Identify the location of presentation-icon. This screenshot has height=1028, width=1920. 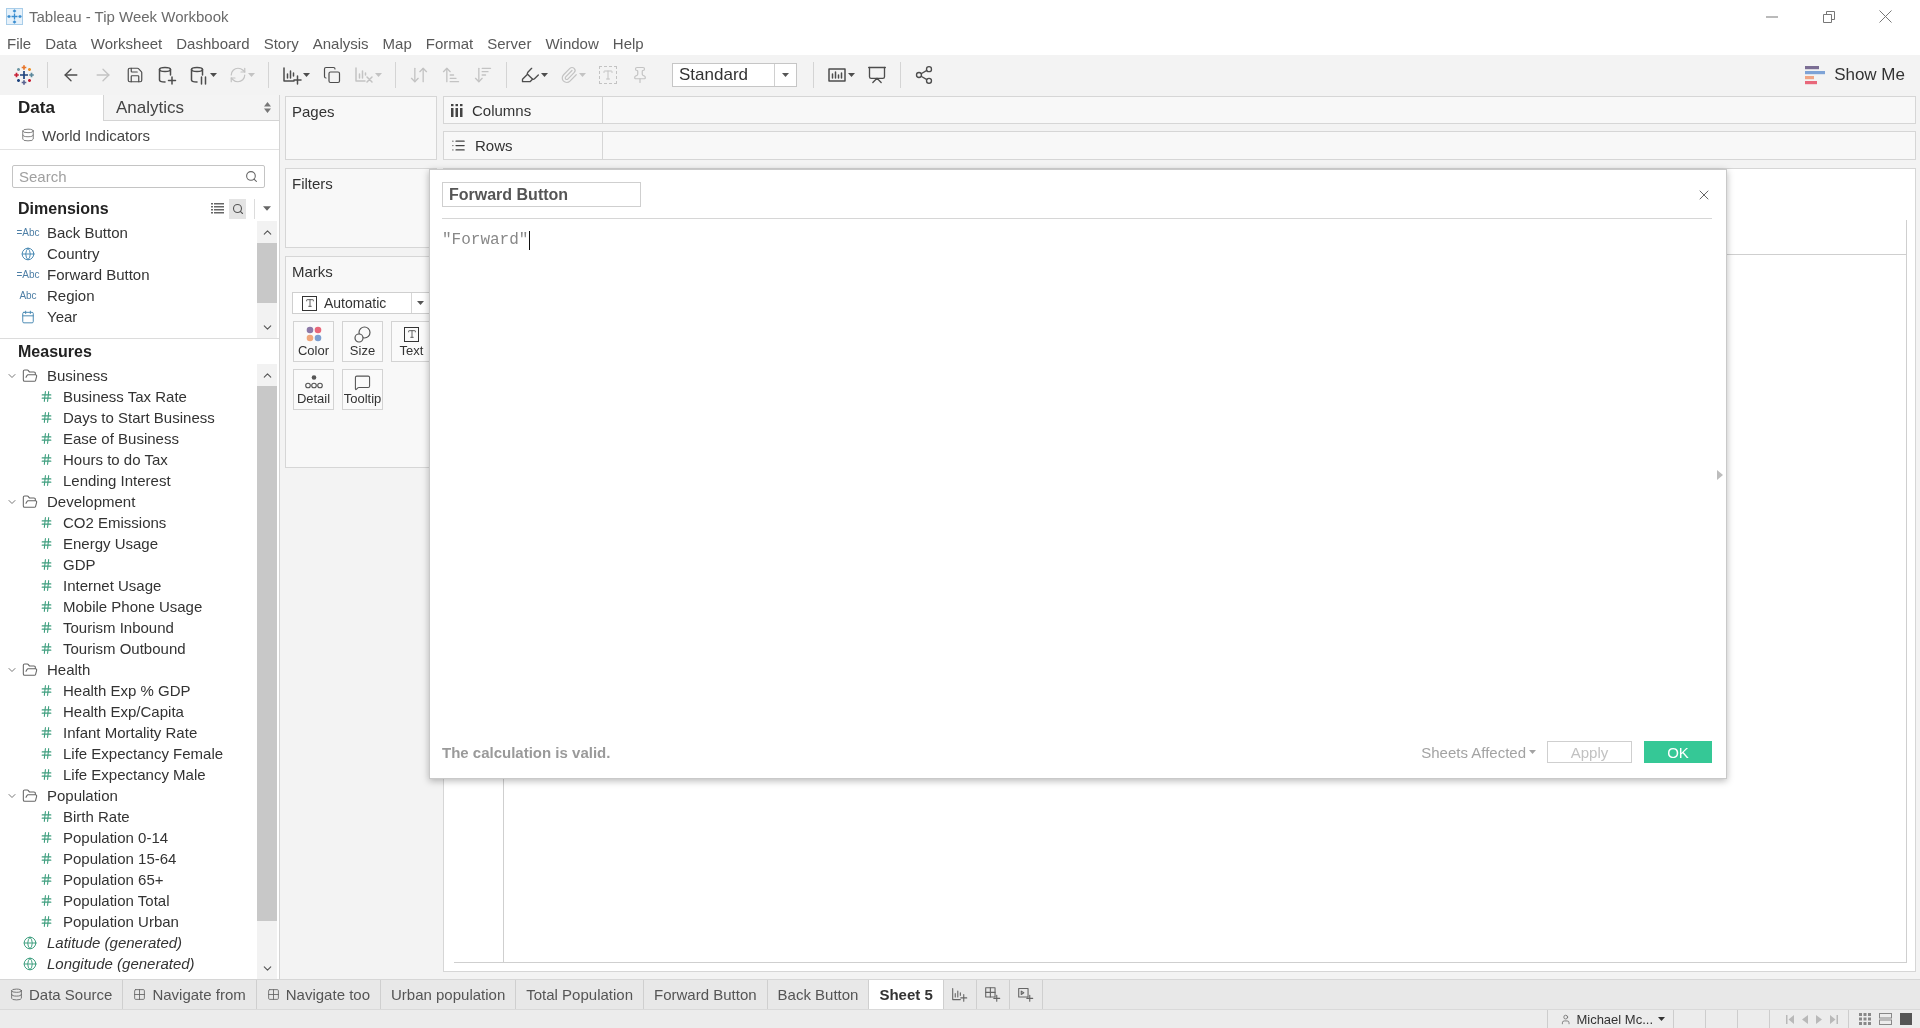
(877, 75).